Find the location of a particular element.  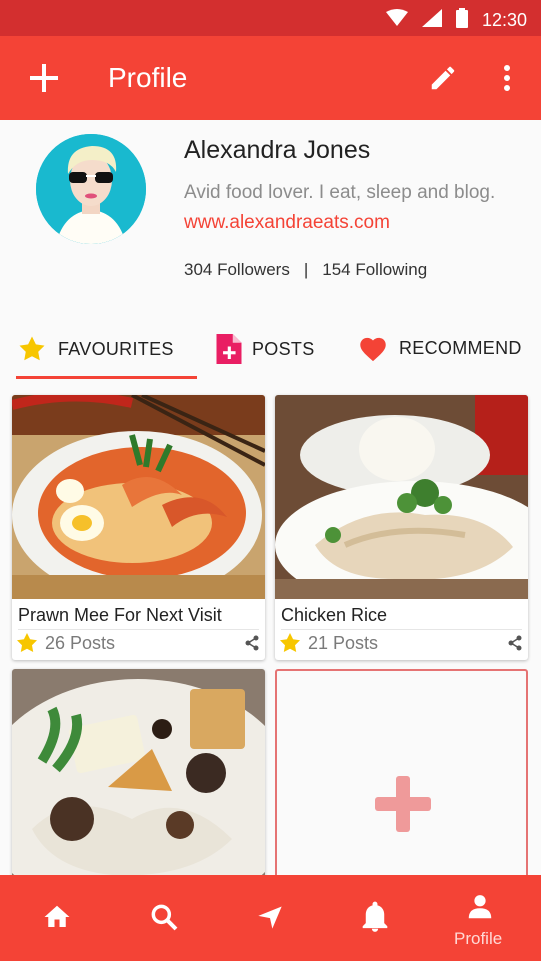

tab-bar: FAVOURITES POSTS RECOMMEND is located at coordinates (270, 353).